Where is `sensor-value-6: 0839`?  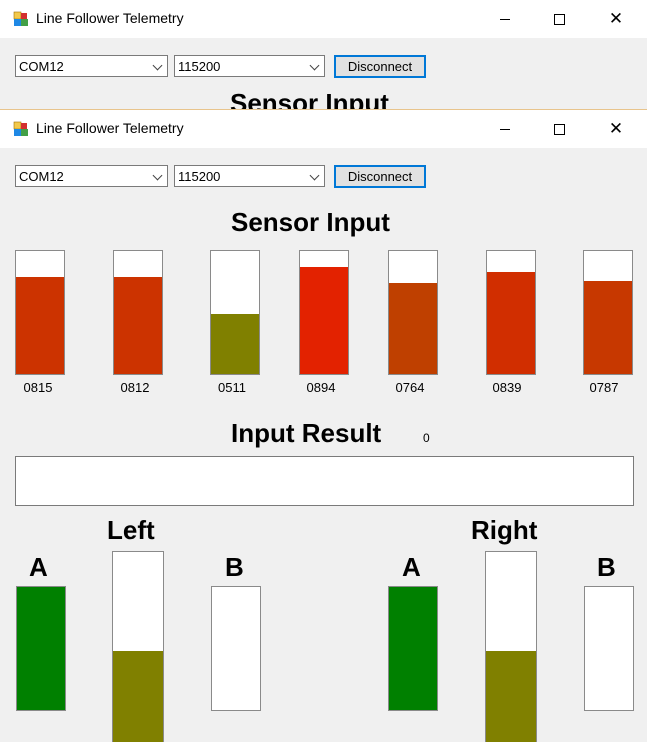
sensor-value-6: 0839 is located at coordinates (507, 387).